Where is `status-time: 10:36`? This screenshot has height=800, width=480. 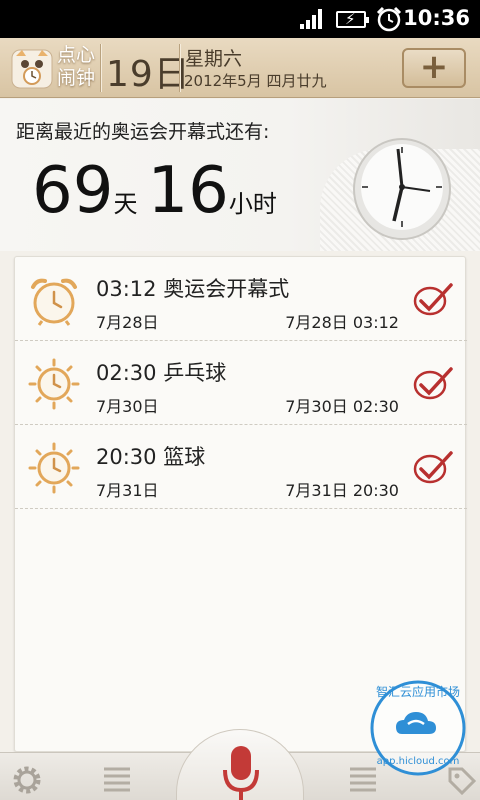 status-time: 10:36 is located at coordinates (436, 18).